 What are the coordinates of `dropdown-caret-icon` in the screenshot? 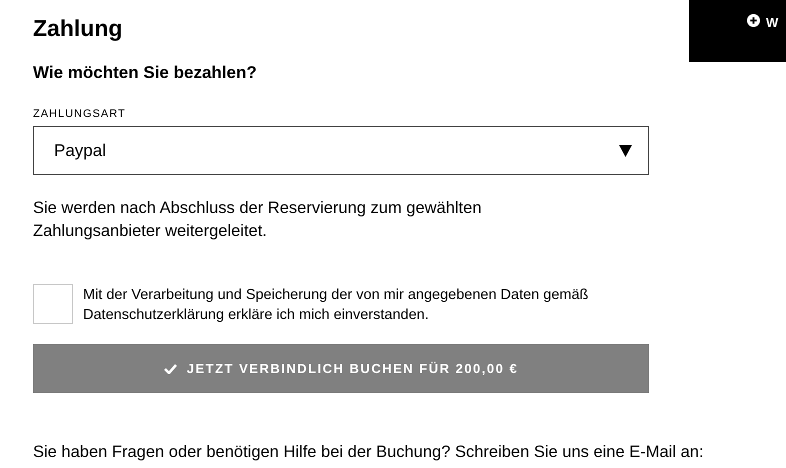 It's located at (625, 150).